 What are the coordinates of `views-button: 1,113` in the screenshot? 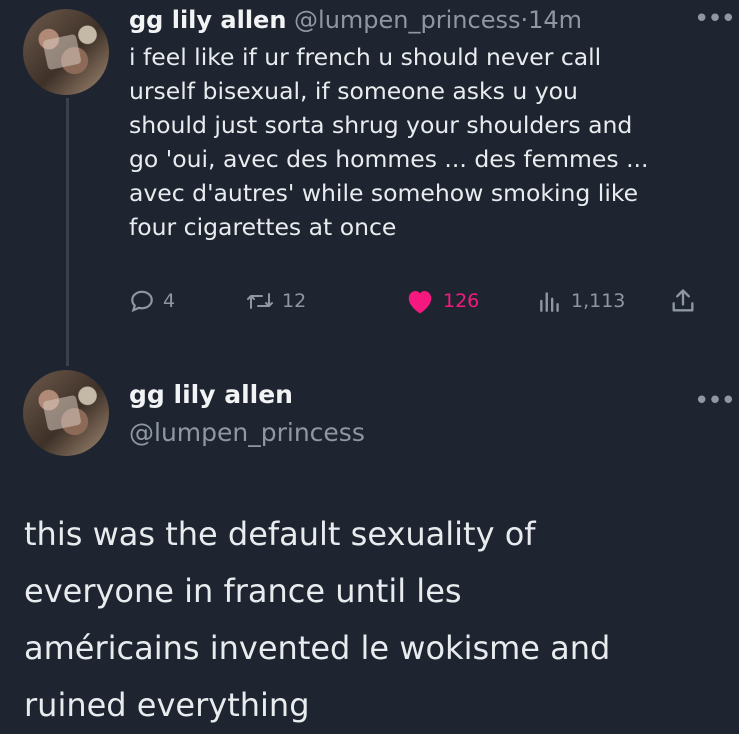 It's located at (581, 301).